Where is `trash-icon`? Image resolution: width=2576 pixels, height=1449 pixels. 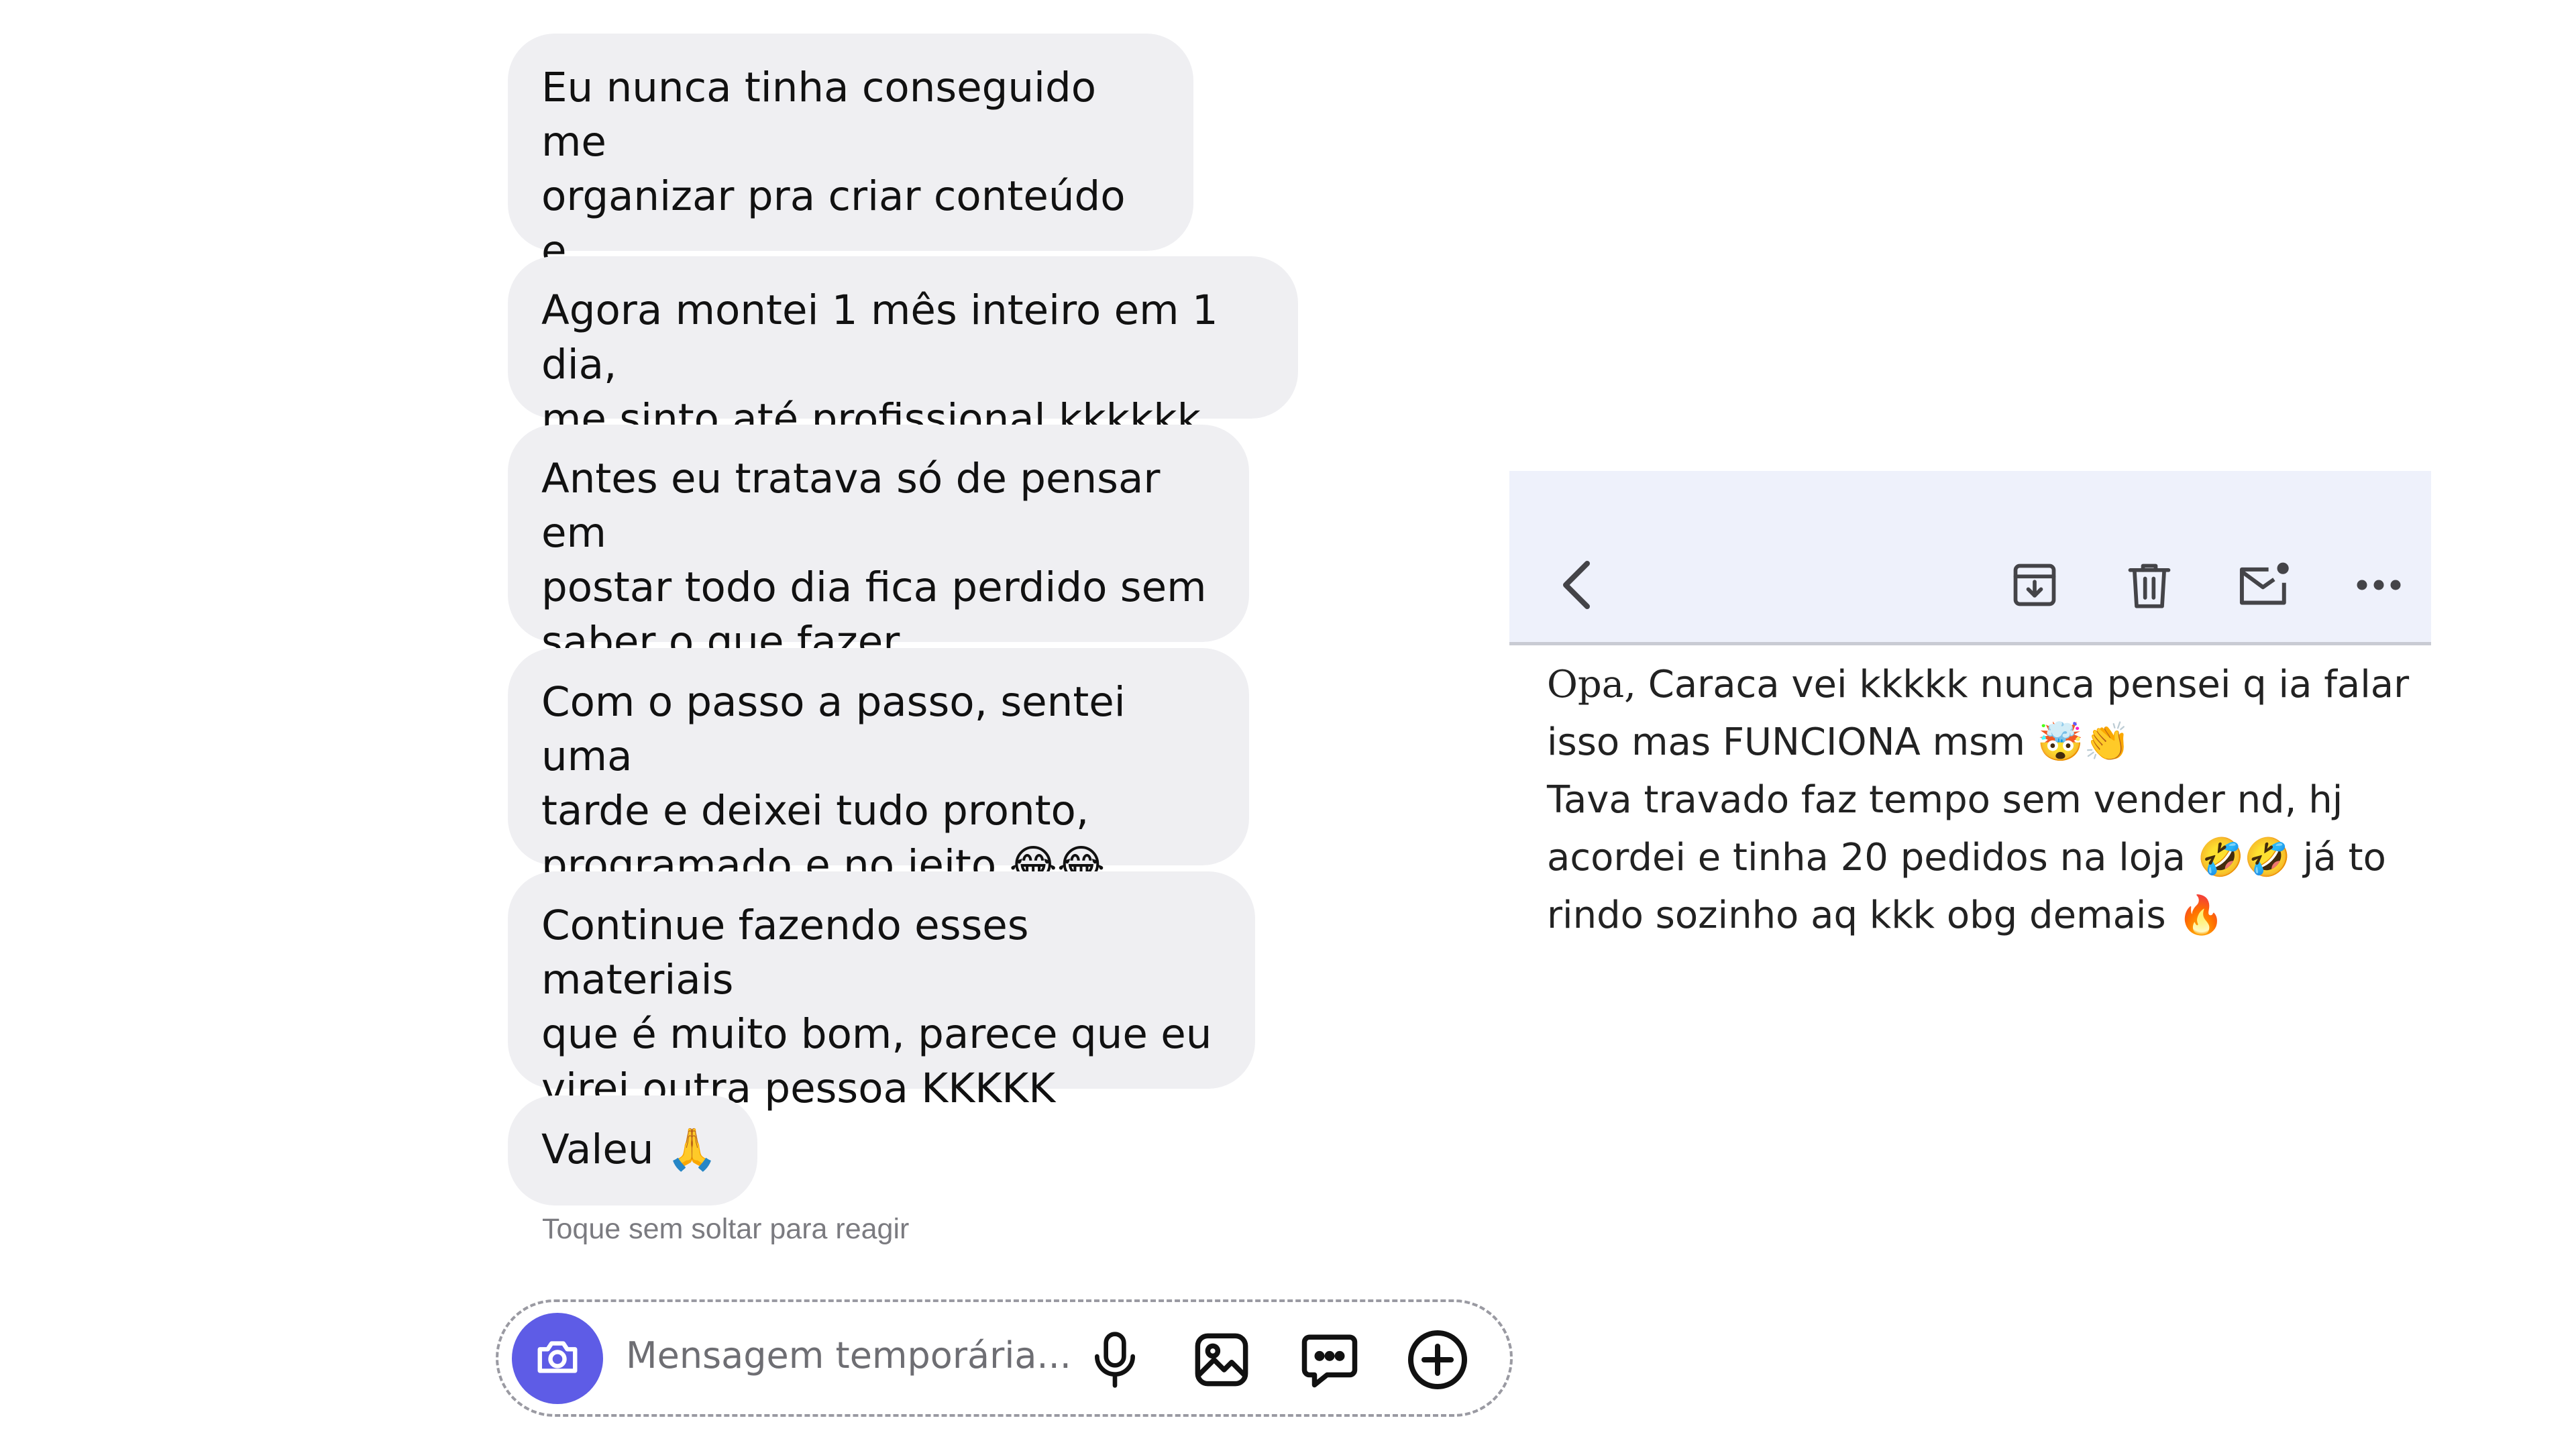
trash-icon is located at coordinates (2149, 585).